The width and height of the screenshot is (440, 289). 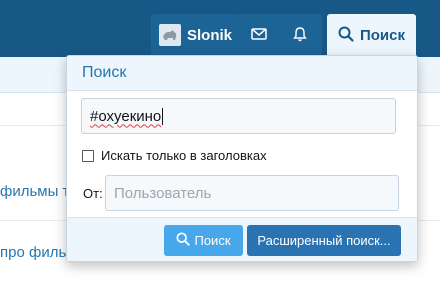 I want to click on titles-only-checkbox, so click(x=88, y=155).